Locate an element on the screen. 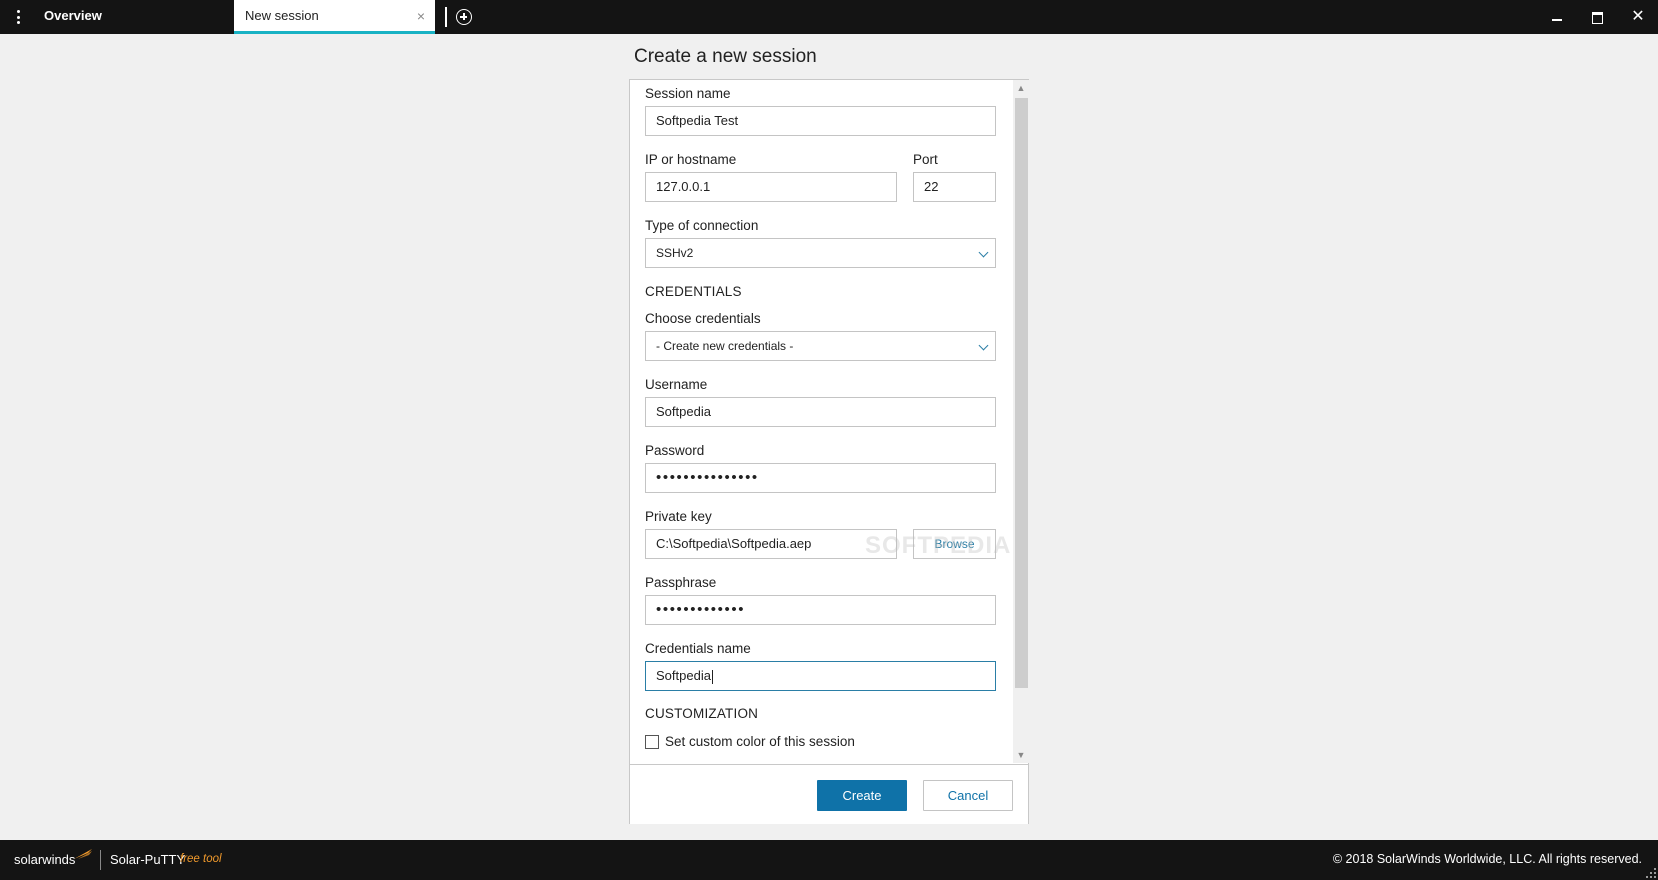  tab-new-session: New session × is located at coordinates (334, 17).